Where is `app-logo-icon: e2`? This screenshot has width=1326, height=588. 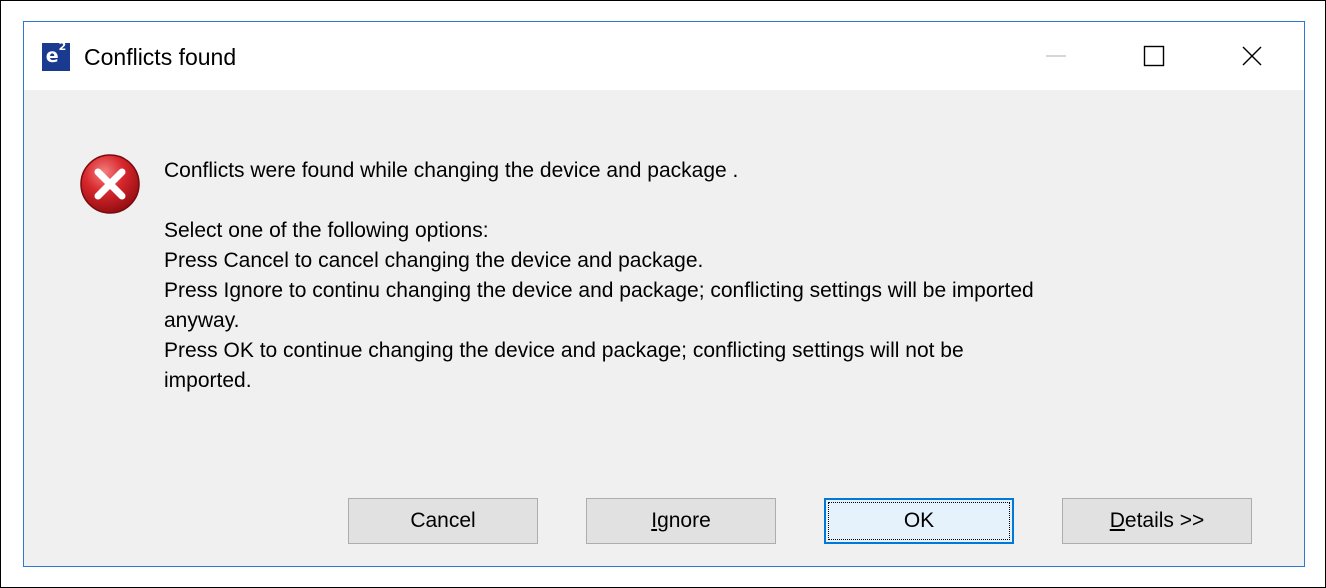
app-logo-icon: e2 is located at coordinates (56, 56).